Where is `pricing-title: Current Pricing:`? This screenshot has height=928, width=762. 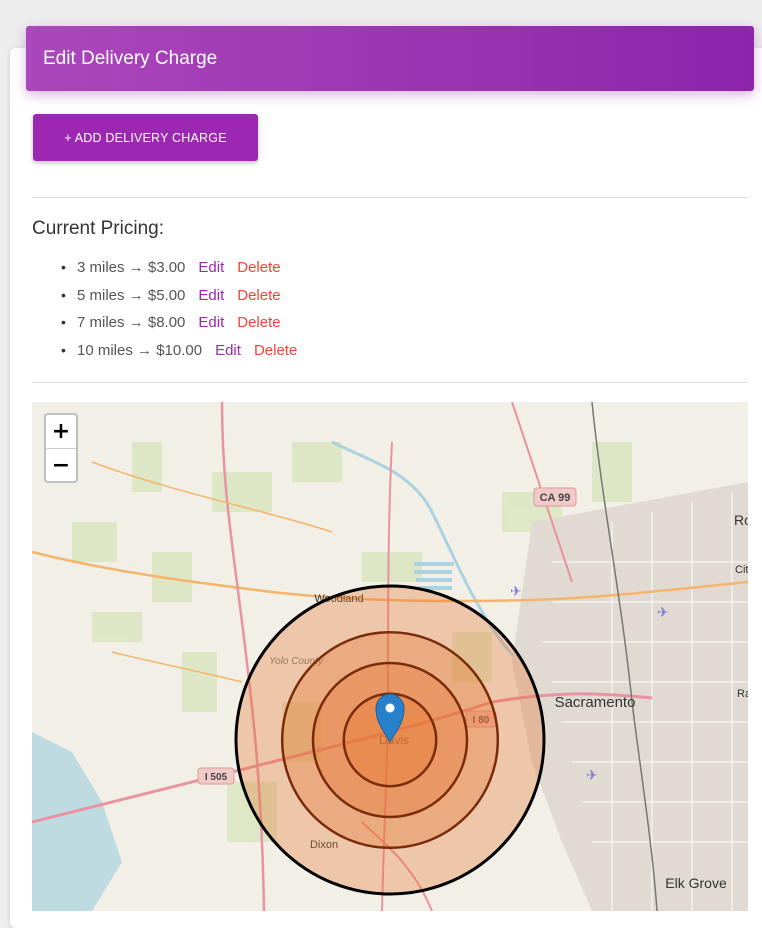 pricing-title: Current Pricing: is located at coordinates (98, 228).